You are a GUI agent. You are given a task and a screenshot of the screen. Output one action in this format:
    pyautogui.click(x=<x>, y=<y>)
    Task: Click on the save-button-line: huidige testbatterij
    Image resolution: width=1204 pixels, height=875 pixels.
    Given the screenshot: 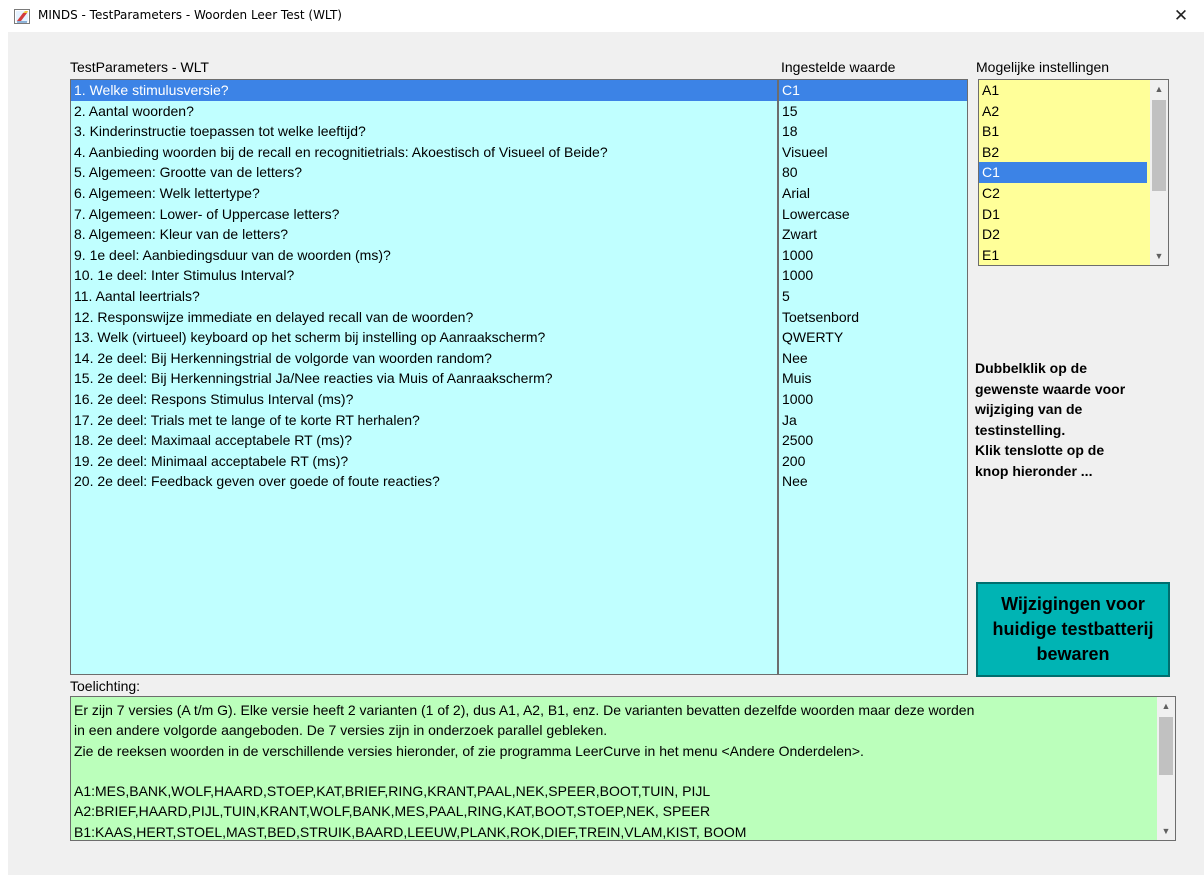 What is the action you would take?
    pyautogui.click(x=1073, y=629)
    